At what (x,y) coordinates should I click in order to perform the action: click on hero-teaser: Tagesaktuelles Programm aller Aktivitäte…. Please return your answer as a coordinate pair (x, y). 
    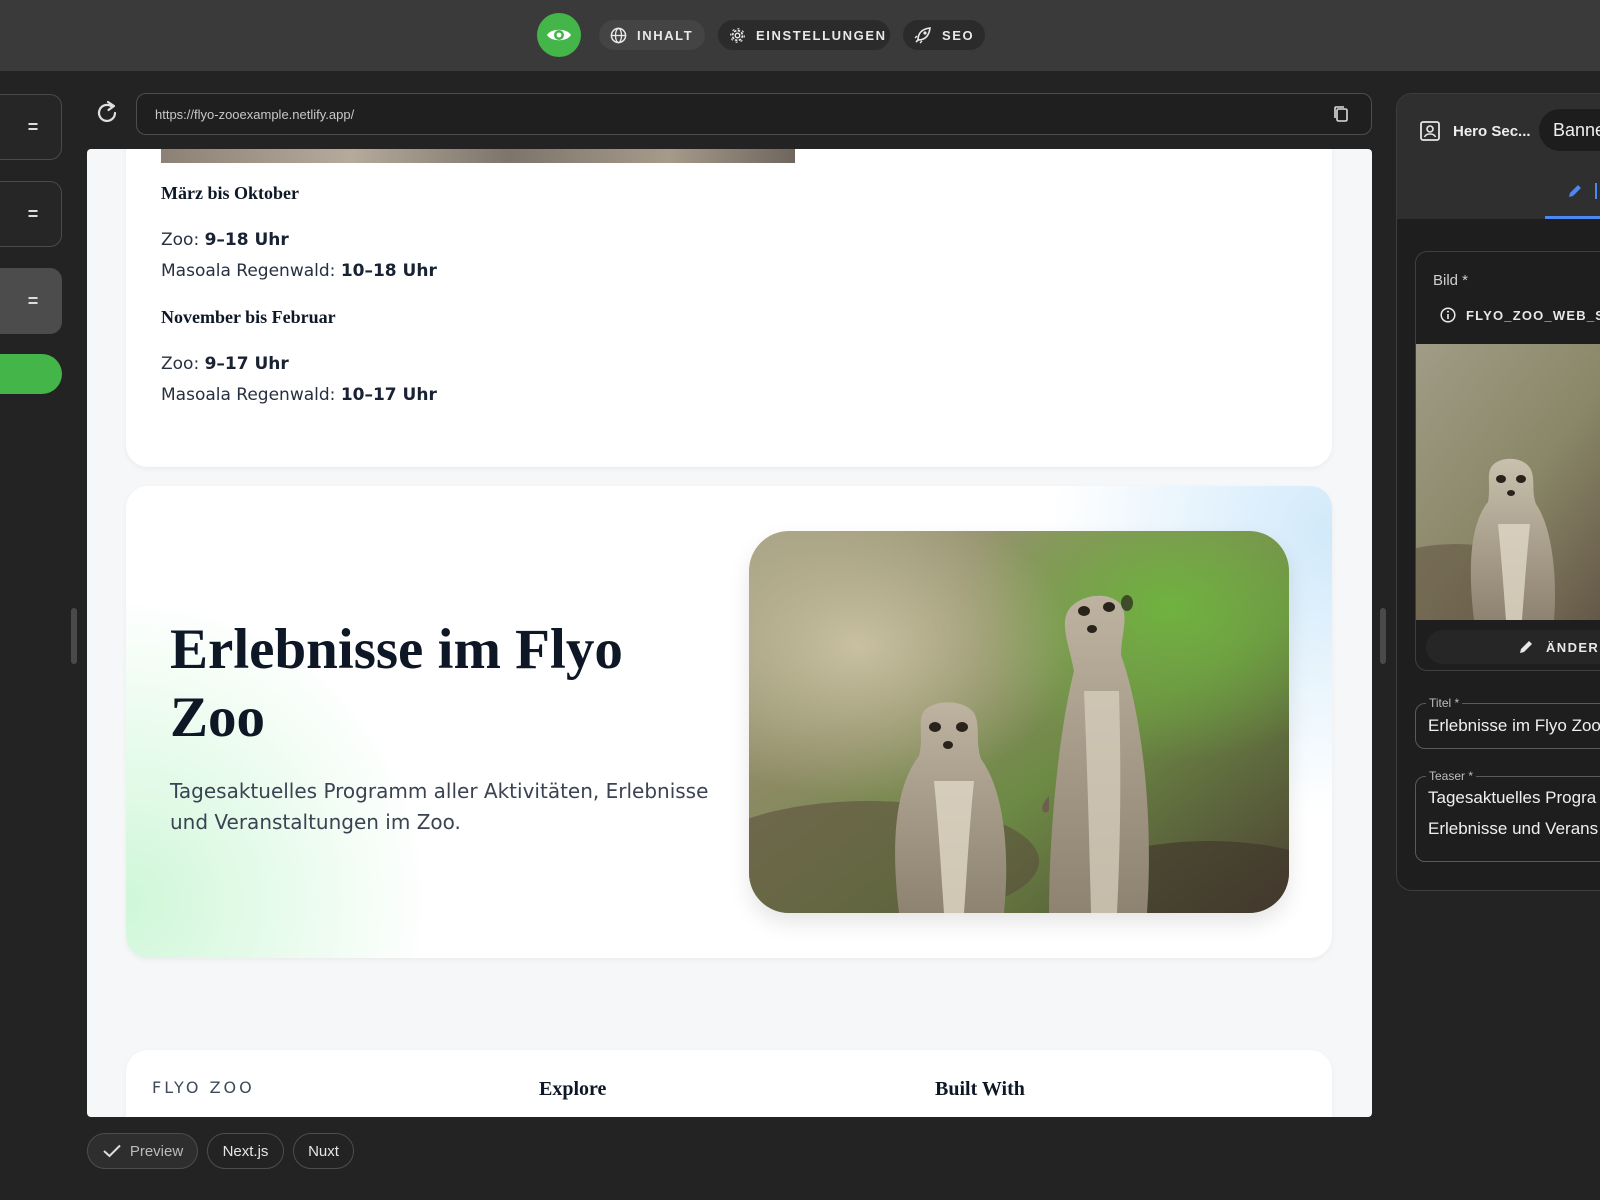
    Looking at the image, I should click on (439, 806).